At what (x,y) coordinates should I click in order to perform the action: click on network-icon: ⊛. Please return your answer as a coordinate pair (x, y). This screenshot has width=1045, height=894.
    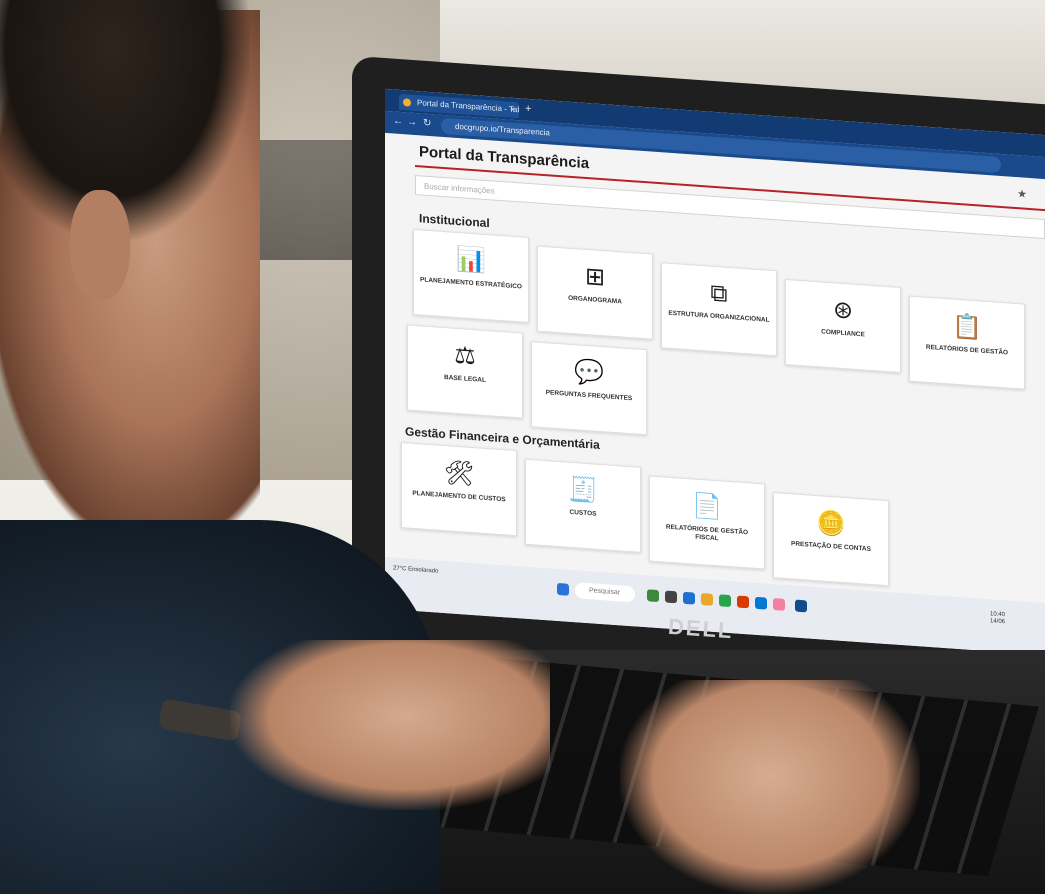
    Looking at the image, I should click on (843, 310).